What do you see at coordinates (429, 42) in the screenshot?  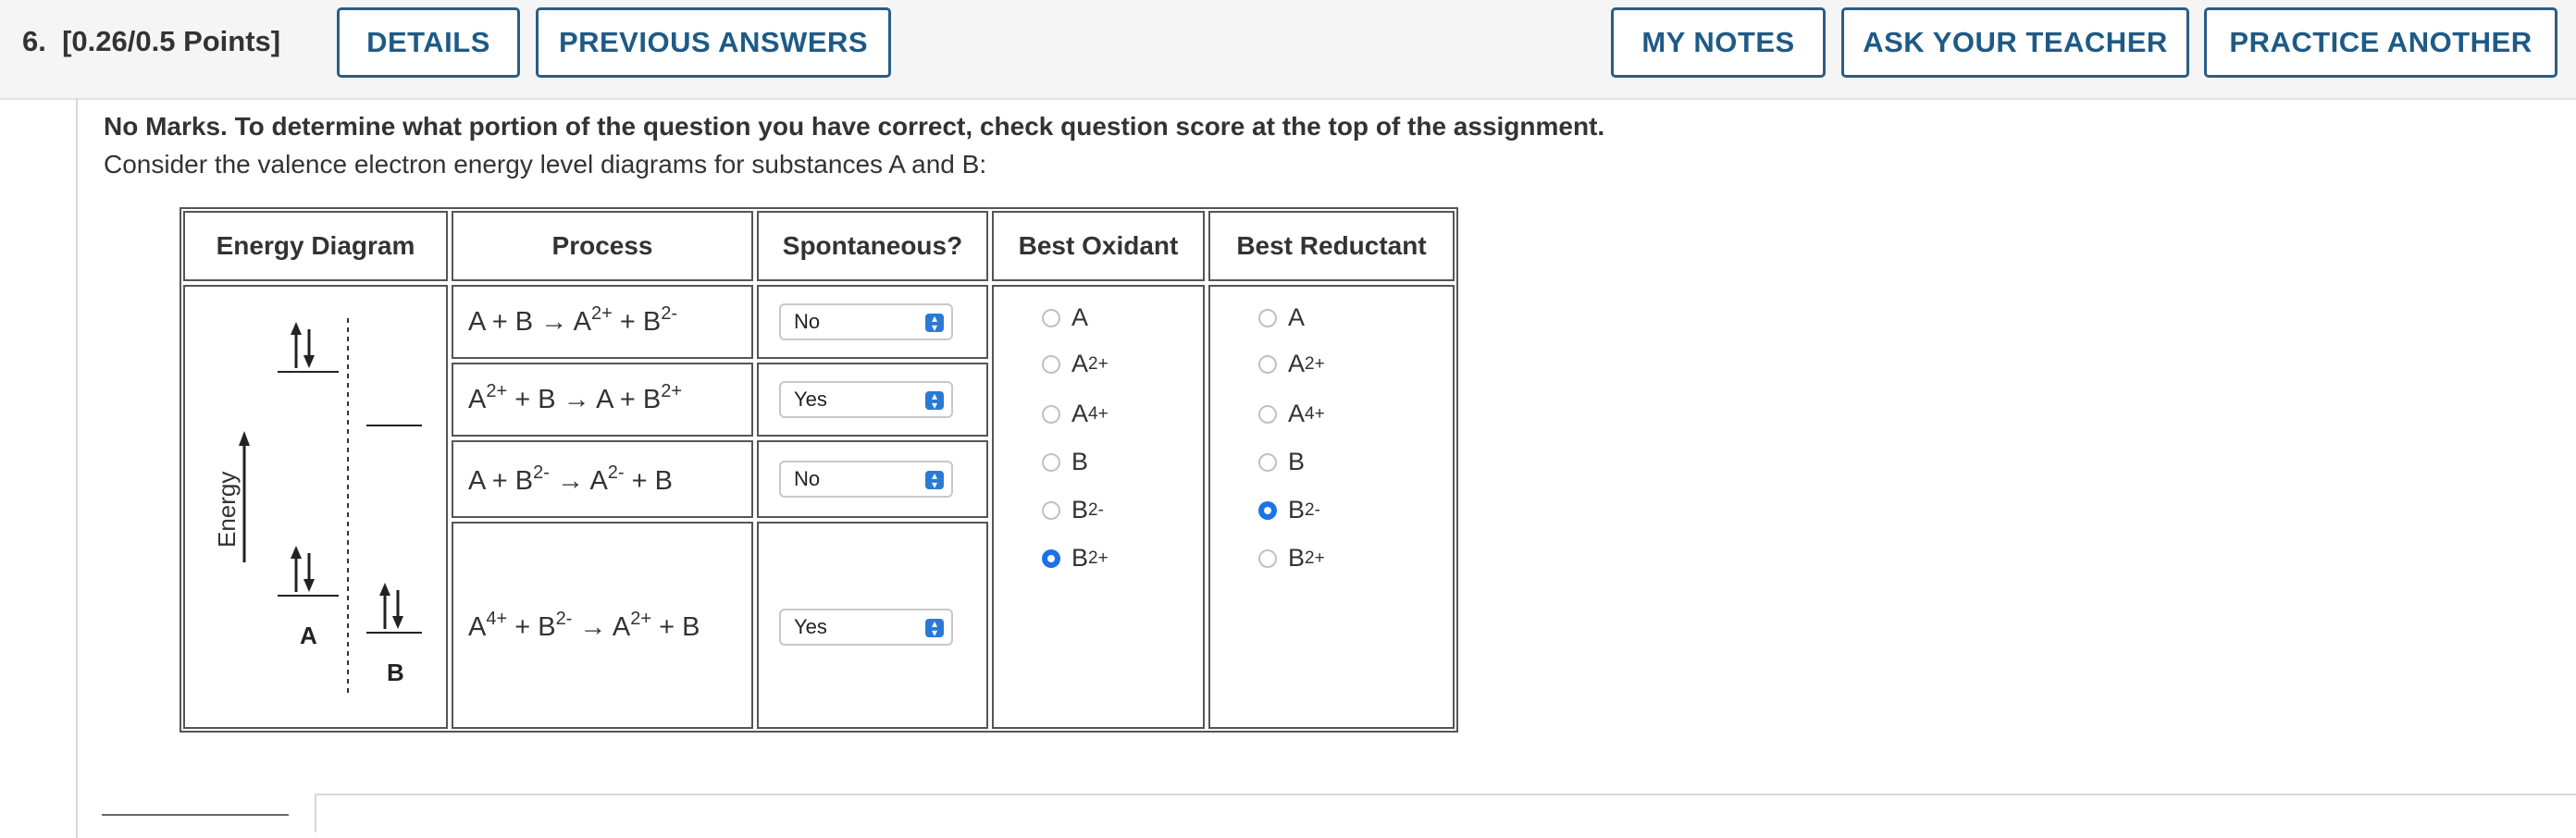 I see `details-button: DETAILS` at bounding box center [429, 42].